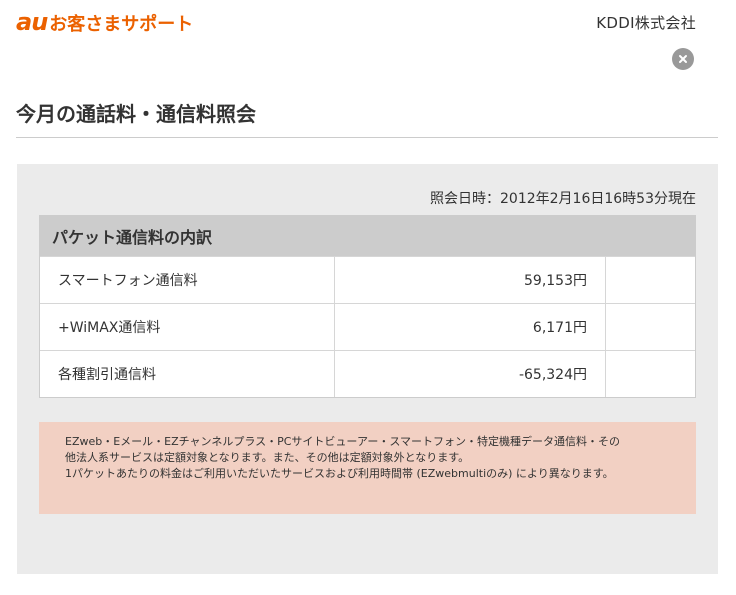  I want to click on table-row: 各種割引通信料 -65,324円, so click(367, 373).